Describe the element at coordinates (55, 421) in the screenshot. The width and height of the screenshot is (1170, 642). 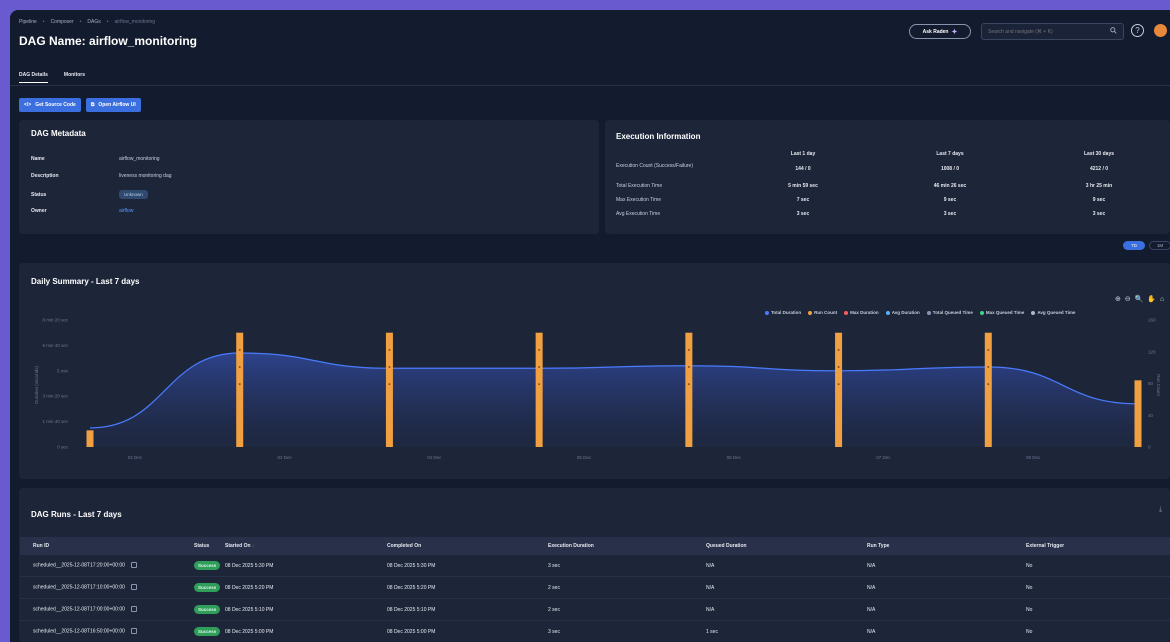
I see `y-tick-label: 1 min 40 sec` at that location.